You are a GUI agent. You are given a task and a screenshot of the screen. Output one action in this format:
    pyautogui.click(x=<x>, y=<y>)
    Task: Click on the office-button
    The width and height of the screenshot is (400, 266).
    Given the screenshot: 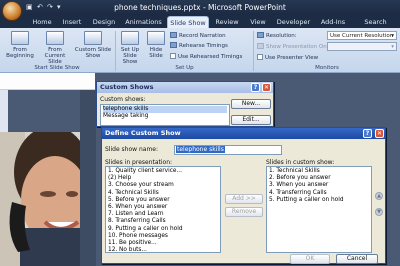 What is the action you would take?
    pyautogui.click(x=12, y=11)
    